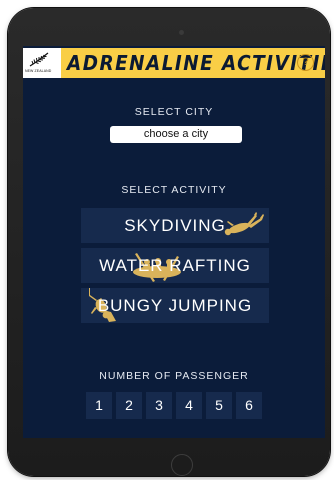  I want to click on passenger-option-3: 3, so click(159, 405).